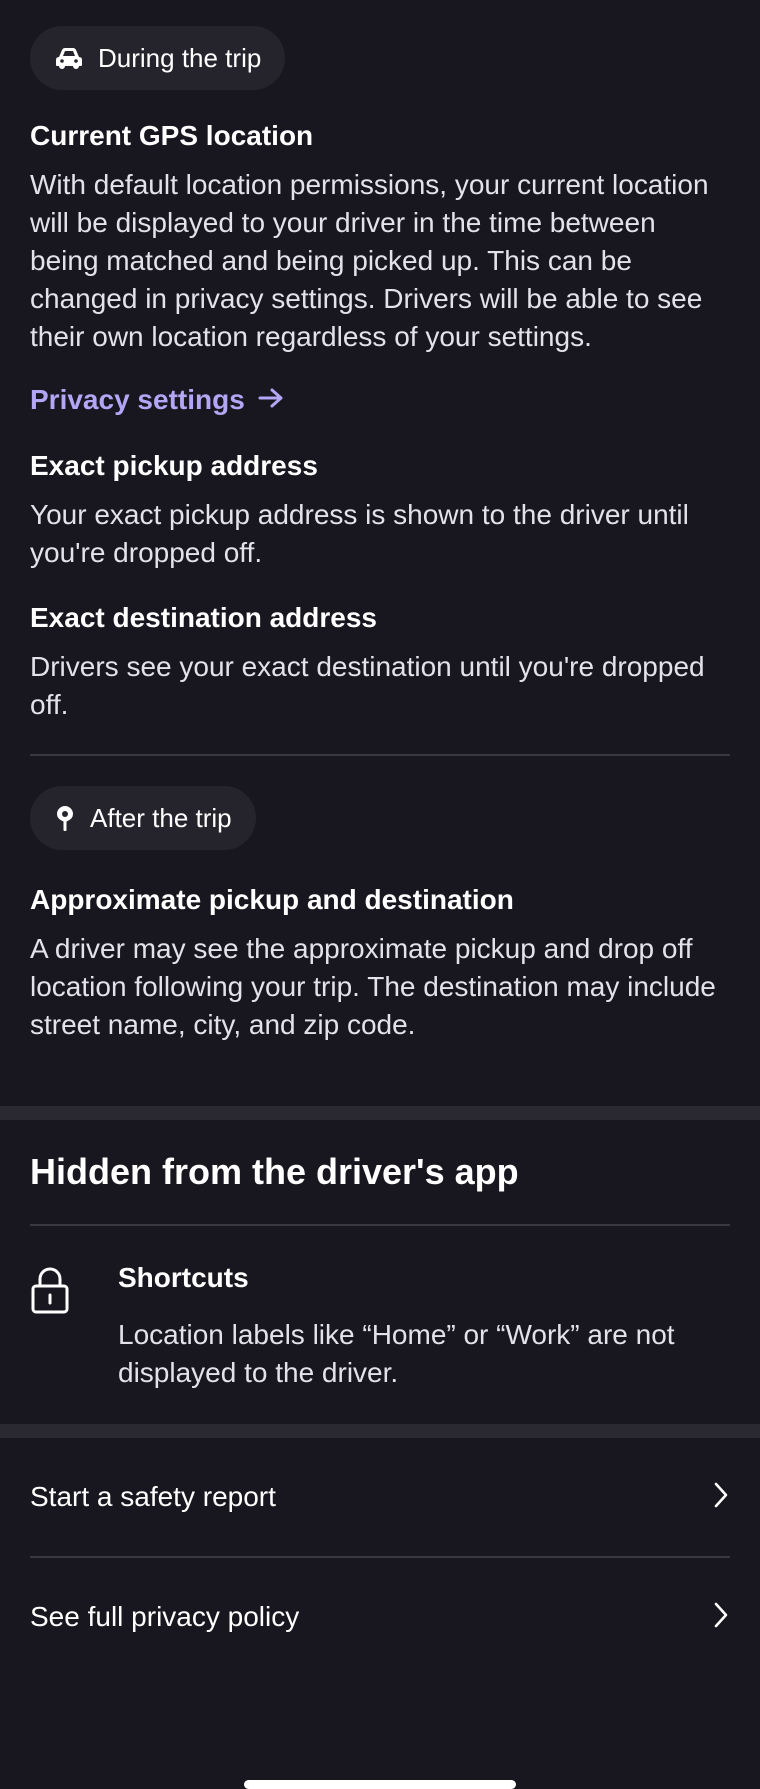 This screenshot has height=1789, width=760. Describe the element at coordinates (272, 899) in the screenshot. I see `approx-title: Approximate pickup and destination` at that location.